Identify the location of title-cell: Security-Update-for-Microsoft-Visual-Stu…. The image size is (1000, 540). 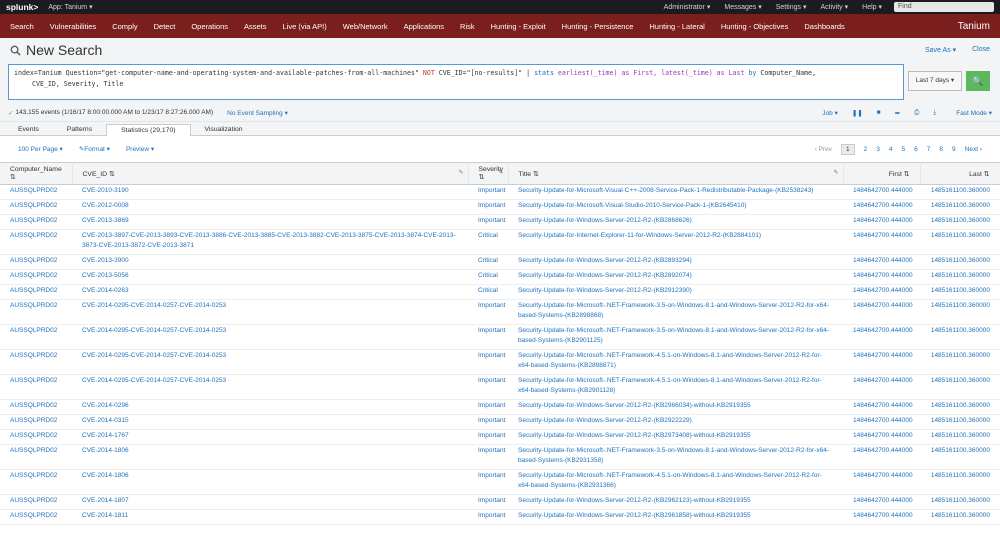
(675, 207).